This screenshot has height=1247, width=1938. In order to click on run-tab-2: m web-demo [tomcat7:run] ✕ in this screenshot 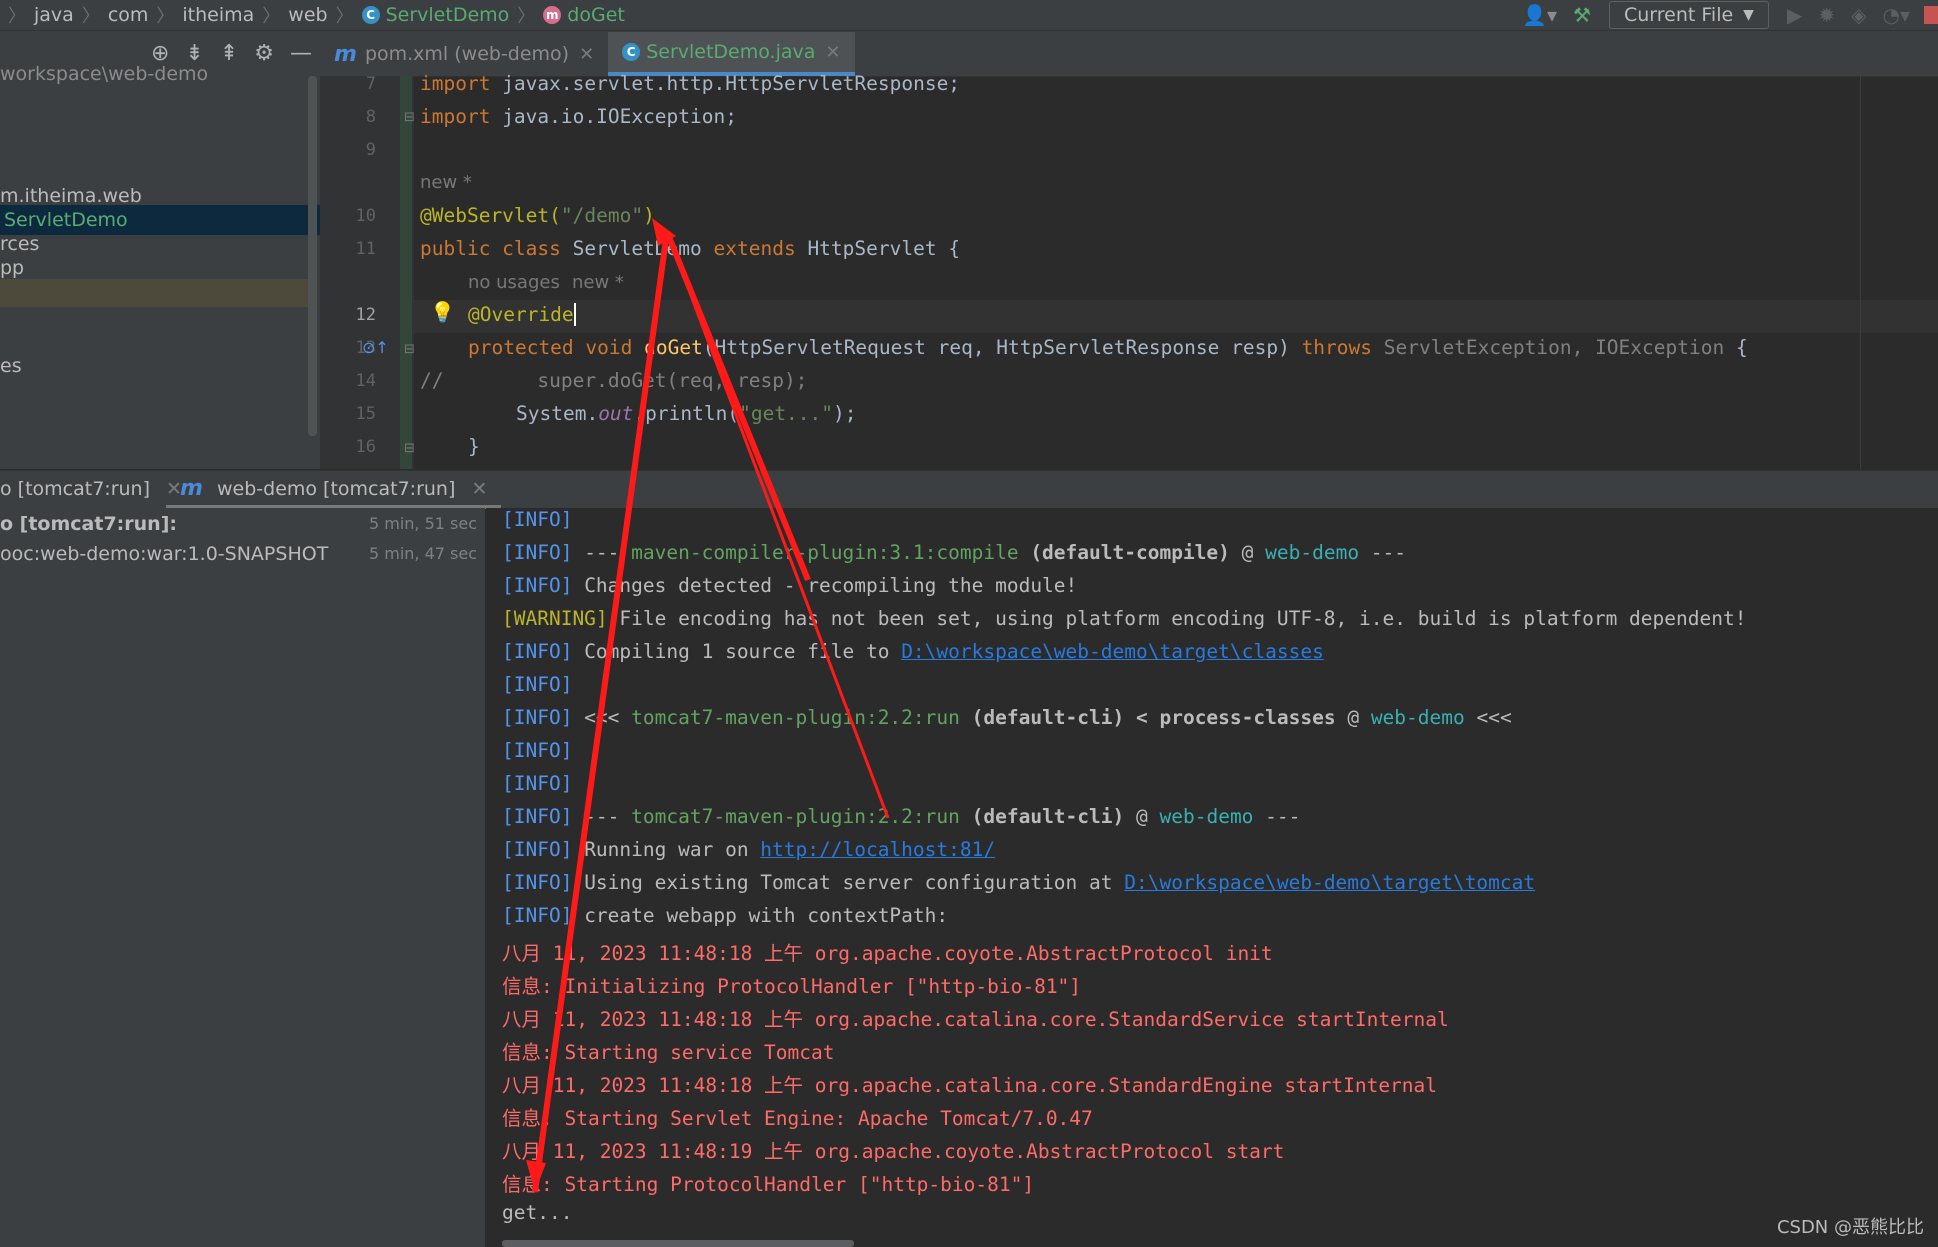, I will do `click(334, 490)`.